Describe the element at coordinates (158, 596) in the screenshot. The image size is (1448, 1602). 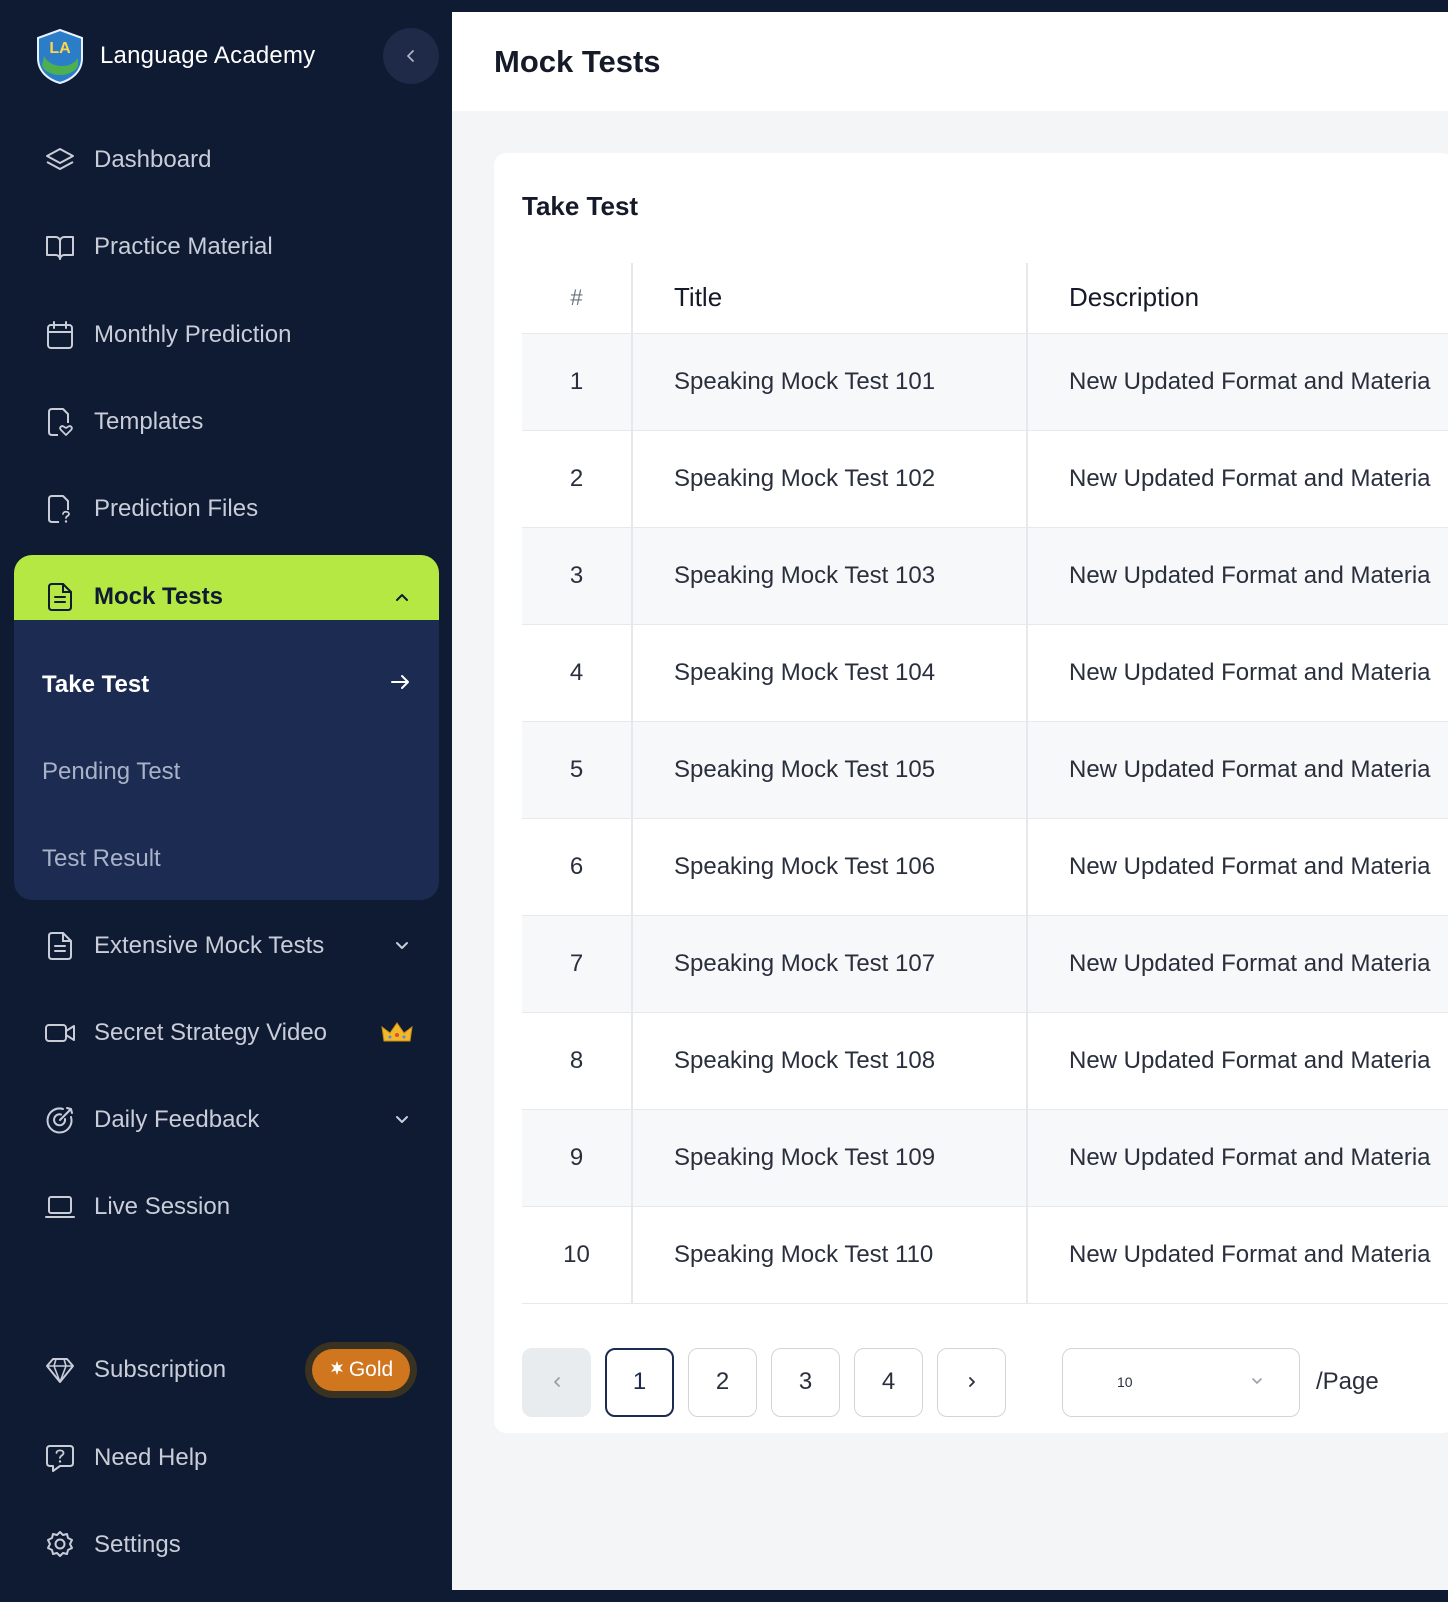
I see `sidebar-item-label: Mock Tests` at that location.